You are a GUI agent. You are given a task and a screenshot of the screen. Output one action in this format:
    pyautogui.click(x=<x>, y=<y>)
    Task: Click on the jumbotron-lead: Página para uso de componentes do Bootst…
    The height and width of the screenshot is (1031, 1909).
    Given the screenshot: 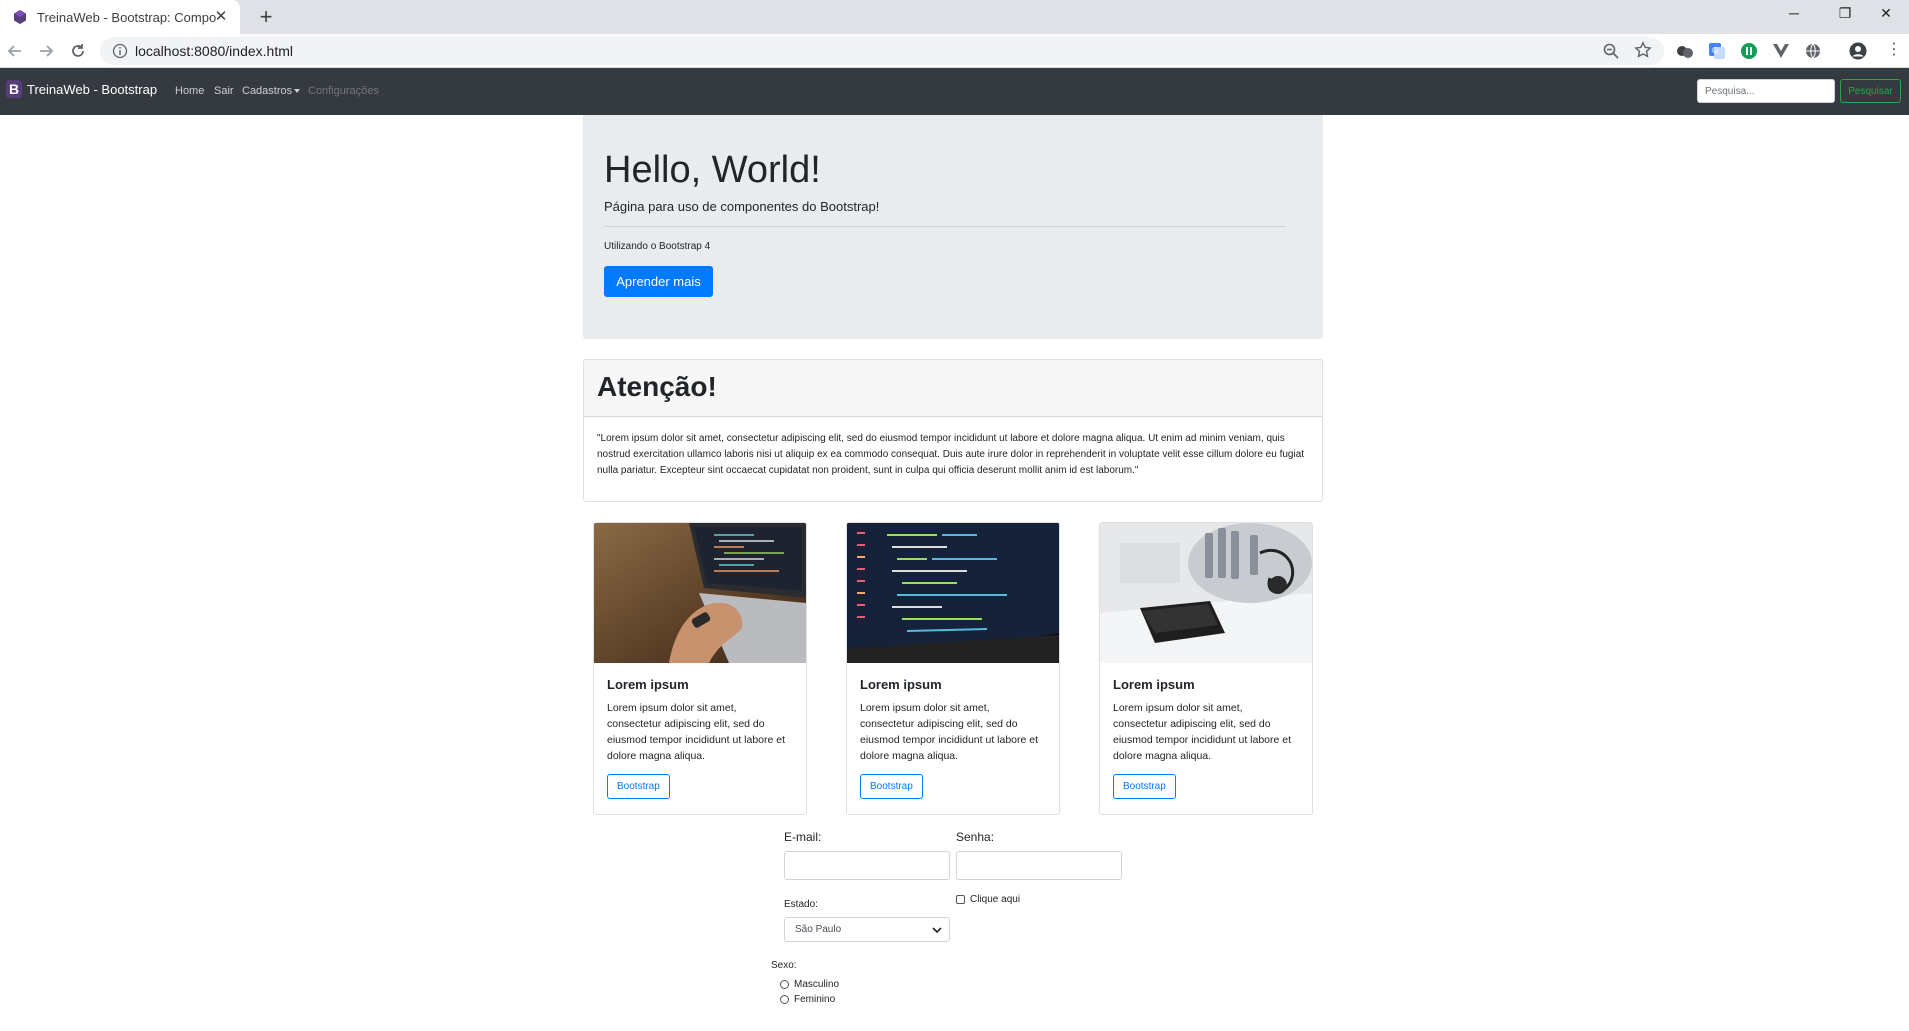 What is the action you would take?
    pyautogui.click(x=742, y=206)
    